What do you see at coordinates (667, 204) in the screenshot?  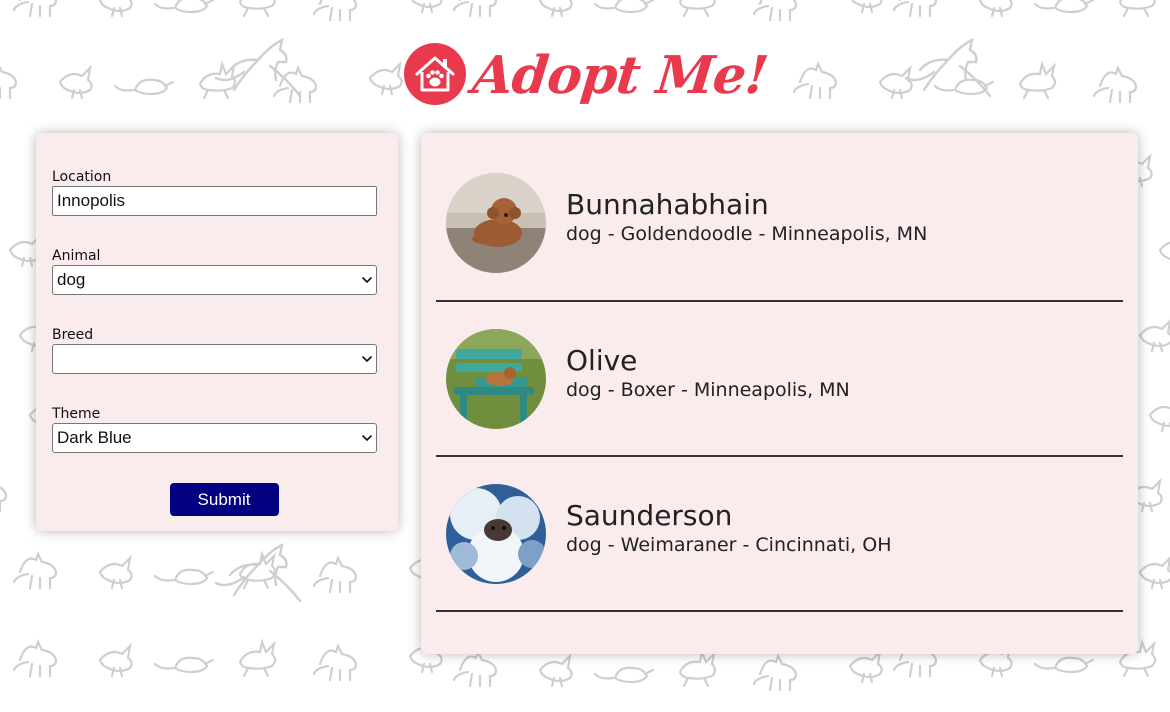 I see `pet-name: Bunnahabhain` at bounding box center [667, 204].